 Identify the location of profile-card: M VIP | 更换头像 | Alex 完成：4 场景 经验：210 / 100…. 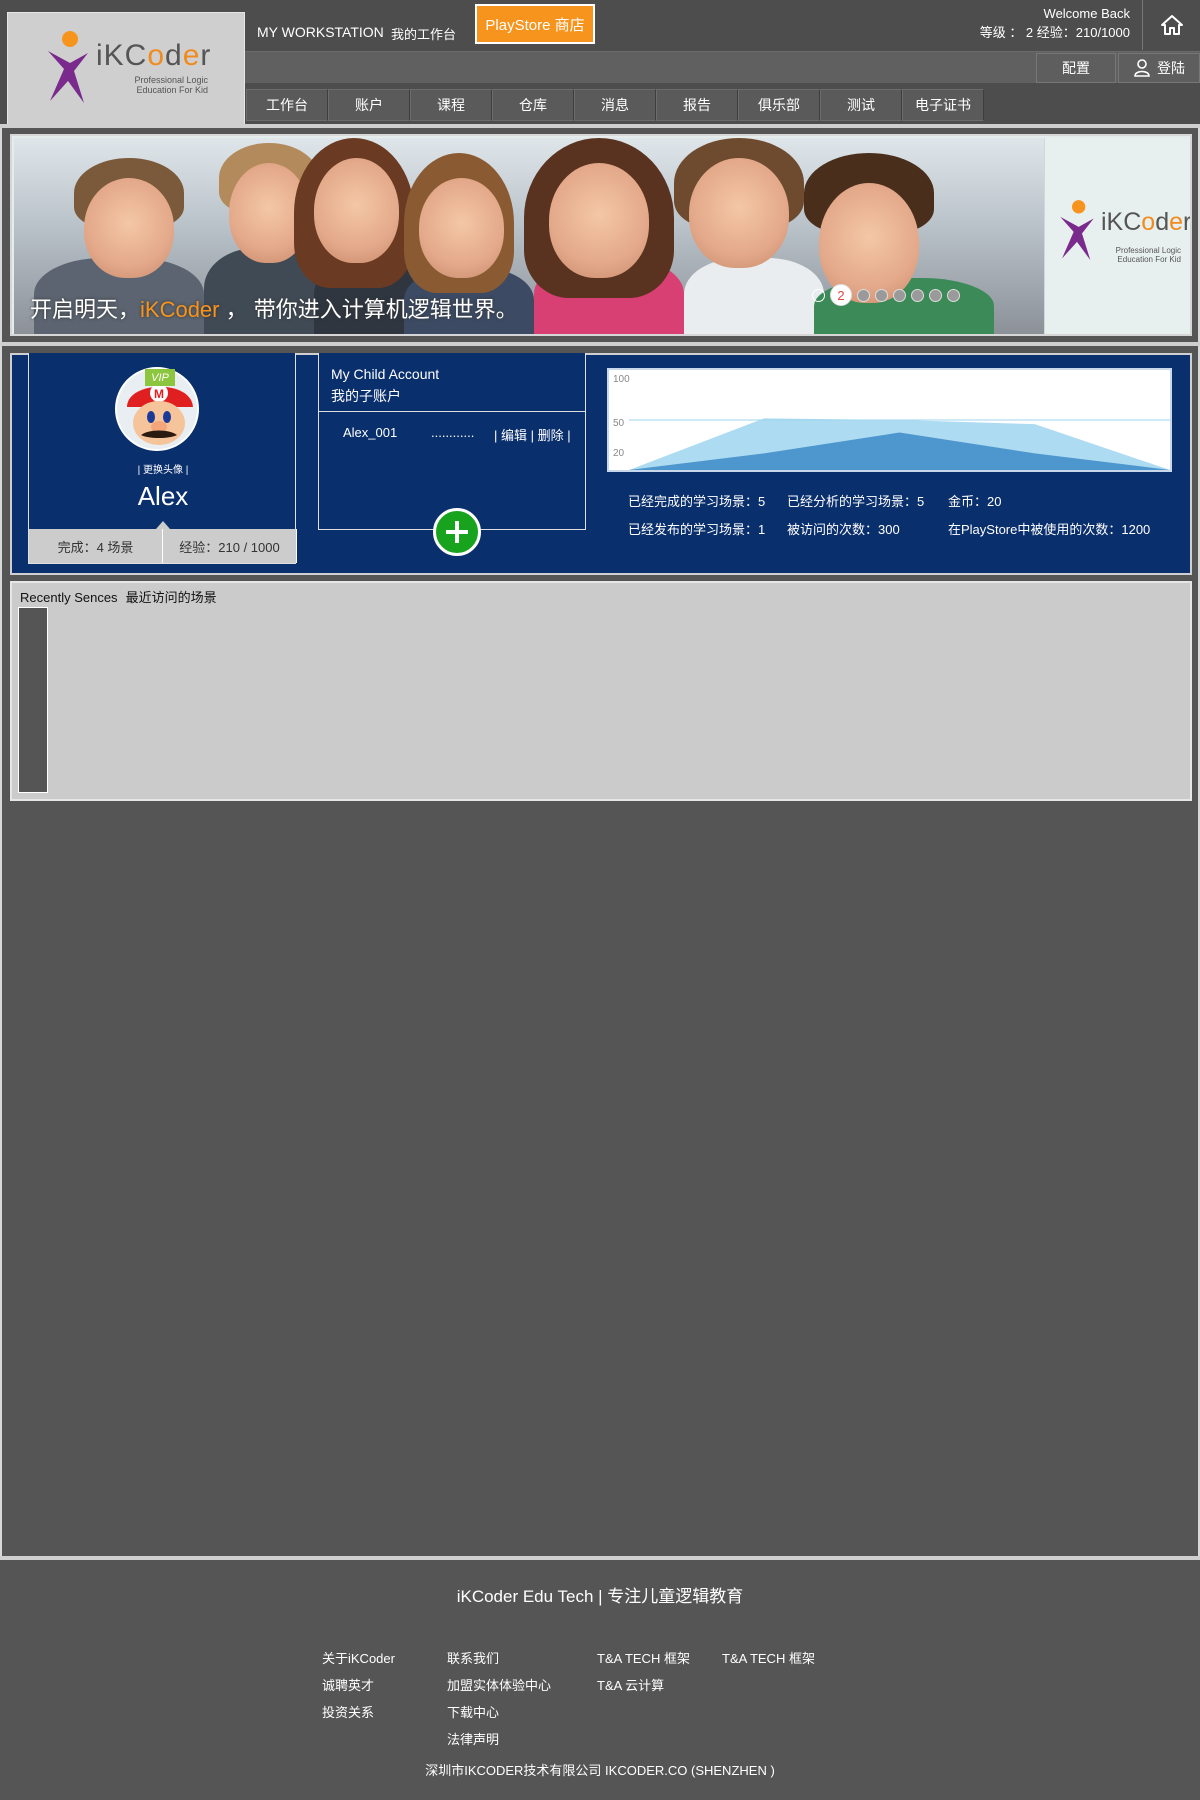
(162, 458).